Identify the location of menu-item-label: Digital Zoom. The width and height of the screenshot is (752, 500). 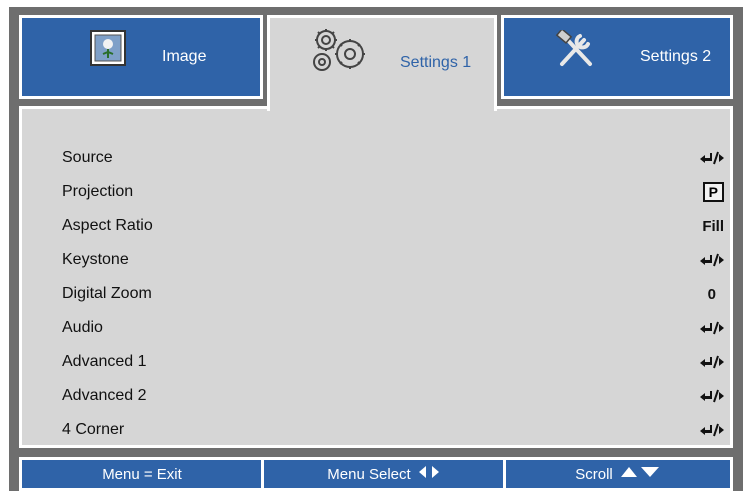
(107, 293).